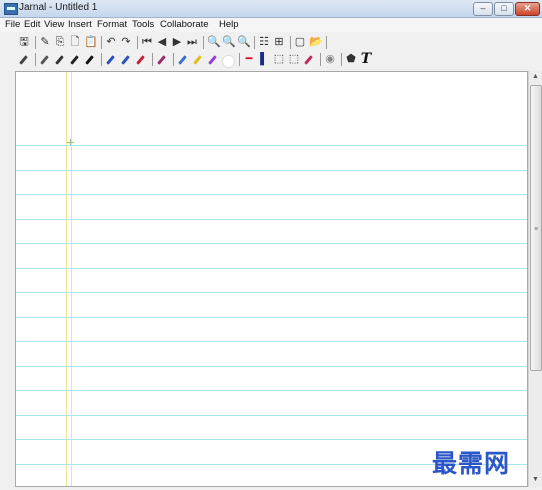 The width and height of the screenshot is (542, 490). I want to click on white-icon, so click(228, 61).